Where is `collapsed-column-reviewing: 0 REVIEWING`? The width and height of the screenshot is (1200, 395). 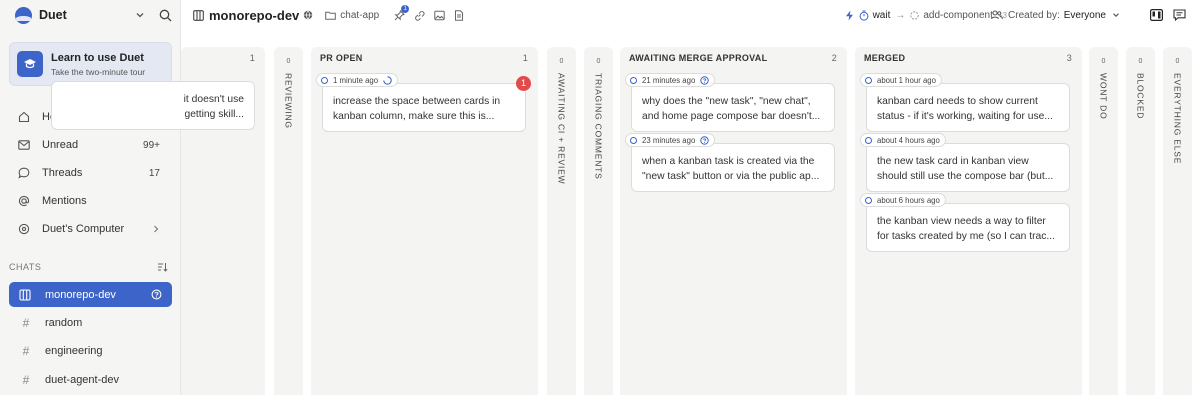 collapsed-column-reviewing: 0 REVIEWING is located at coordinates (288, 221).